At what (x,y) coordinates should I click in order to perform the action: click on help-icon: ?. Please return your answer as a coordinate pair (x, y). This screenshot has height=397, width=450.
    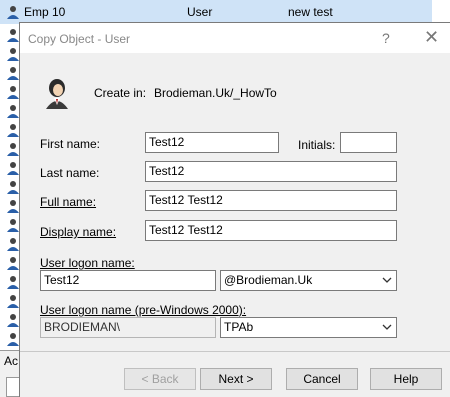
    Looking at the image, I should click on (386, 38).